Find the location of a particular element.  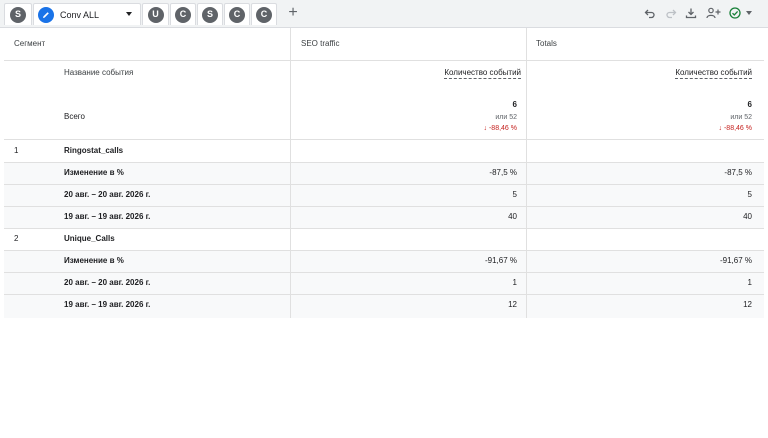

segment-tab-4: C is located at coordinates (183, 14).